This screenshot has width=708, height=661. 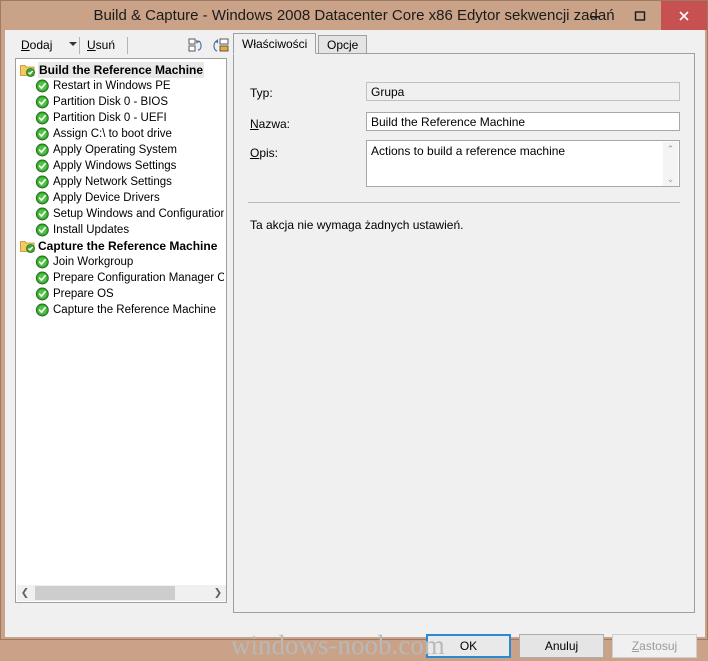 What do you see at coordinates (468, 646) in the screenshot?
I see `ok-button: OK` at bounding box center [468, 646].